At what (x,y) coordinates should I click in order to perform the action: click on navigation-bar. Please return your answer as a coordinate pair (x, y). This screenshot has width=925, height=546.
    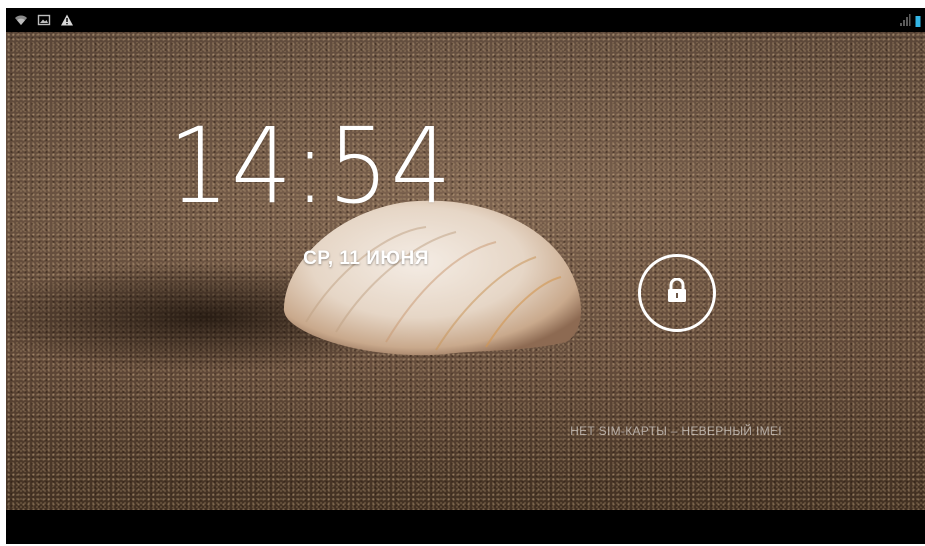
    Looking at the image, I should click on (465, 527).